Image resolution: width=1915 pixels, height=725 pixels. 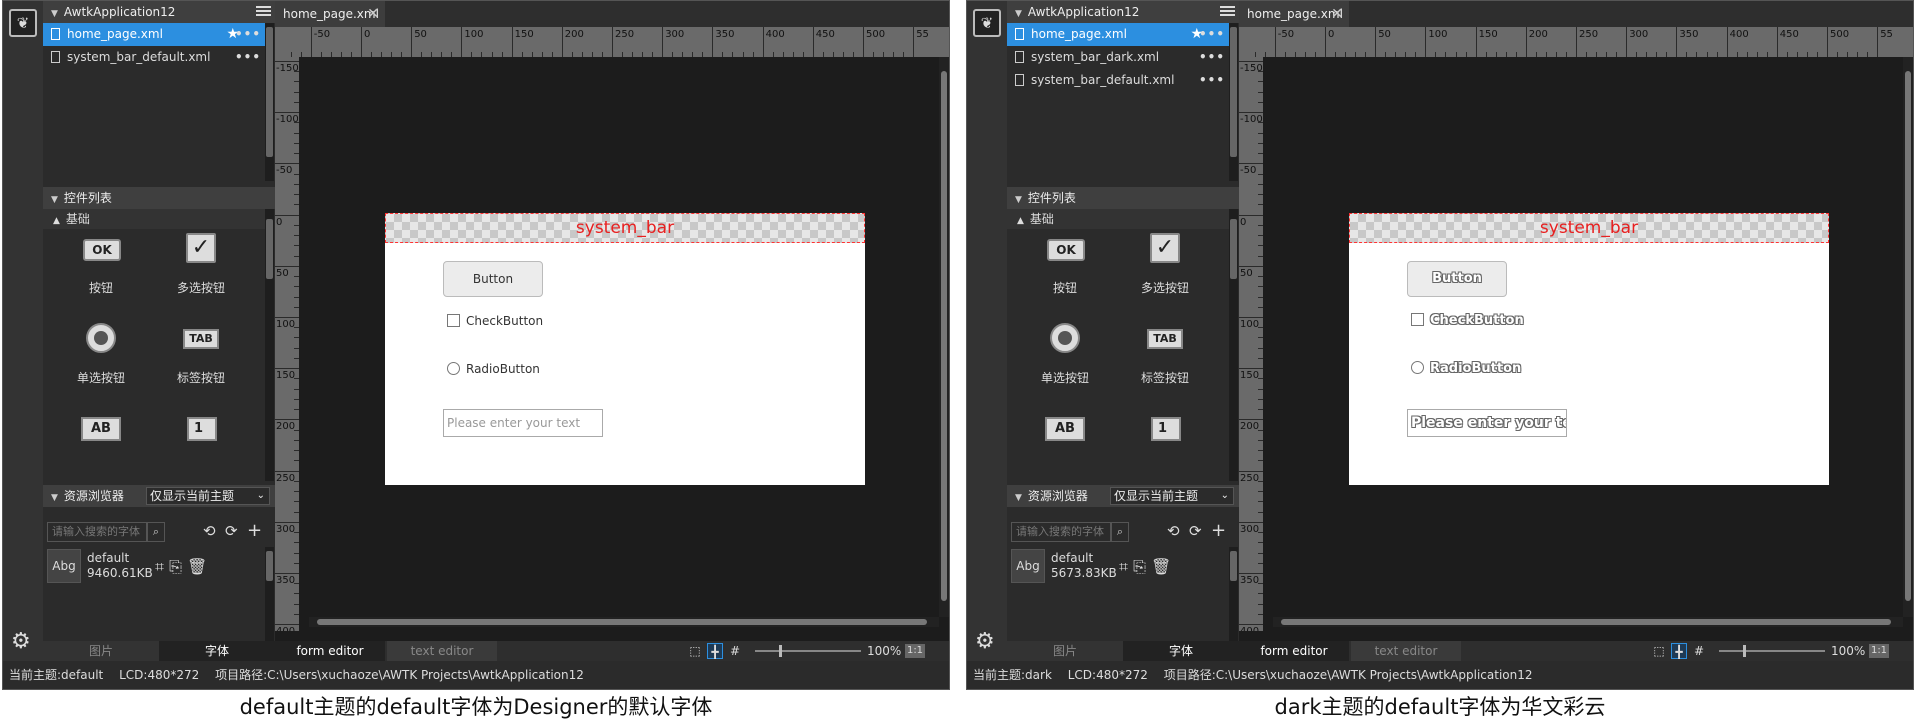 I want to click on preview-edit: Please enter your text, so click(x=523, y=423).